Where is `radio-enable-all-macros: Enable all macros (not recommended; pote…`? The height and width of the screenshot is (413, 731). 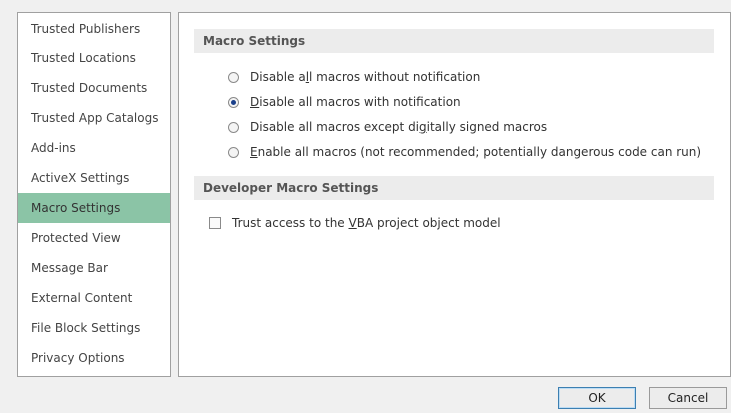
radio-enable-all-macros: Enable all macros (not recommended; pote… is located at coordinates (464, 152).